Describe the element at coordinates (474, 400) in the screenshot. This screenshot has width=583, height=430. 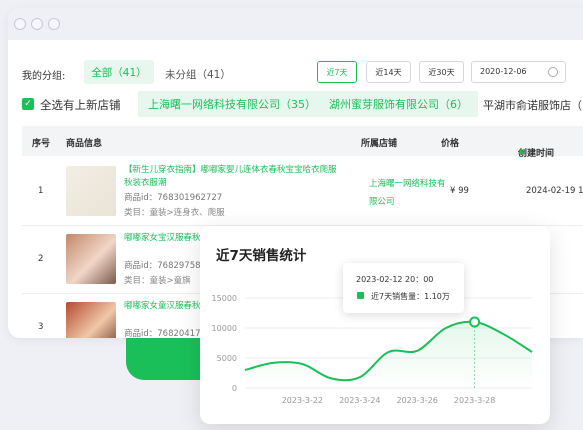
I see `x-tick-label: 2023-3-28` at that location.